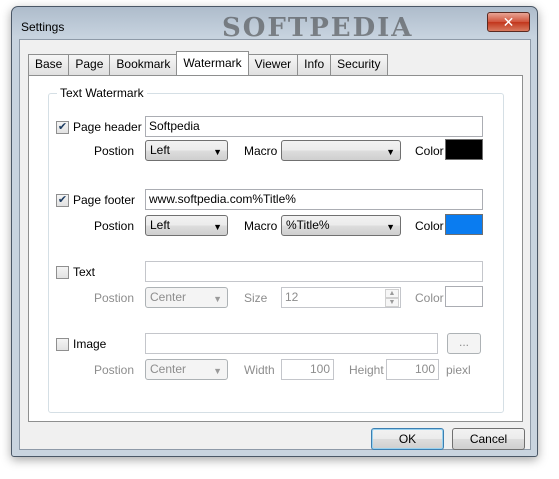  I want to click on text-watermark-size-stepper: 12 ▲ ▼, so click(341, 297).